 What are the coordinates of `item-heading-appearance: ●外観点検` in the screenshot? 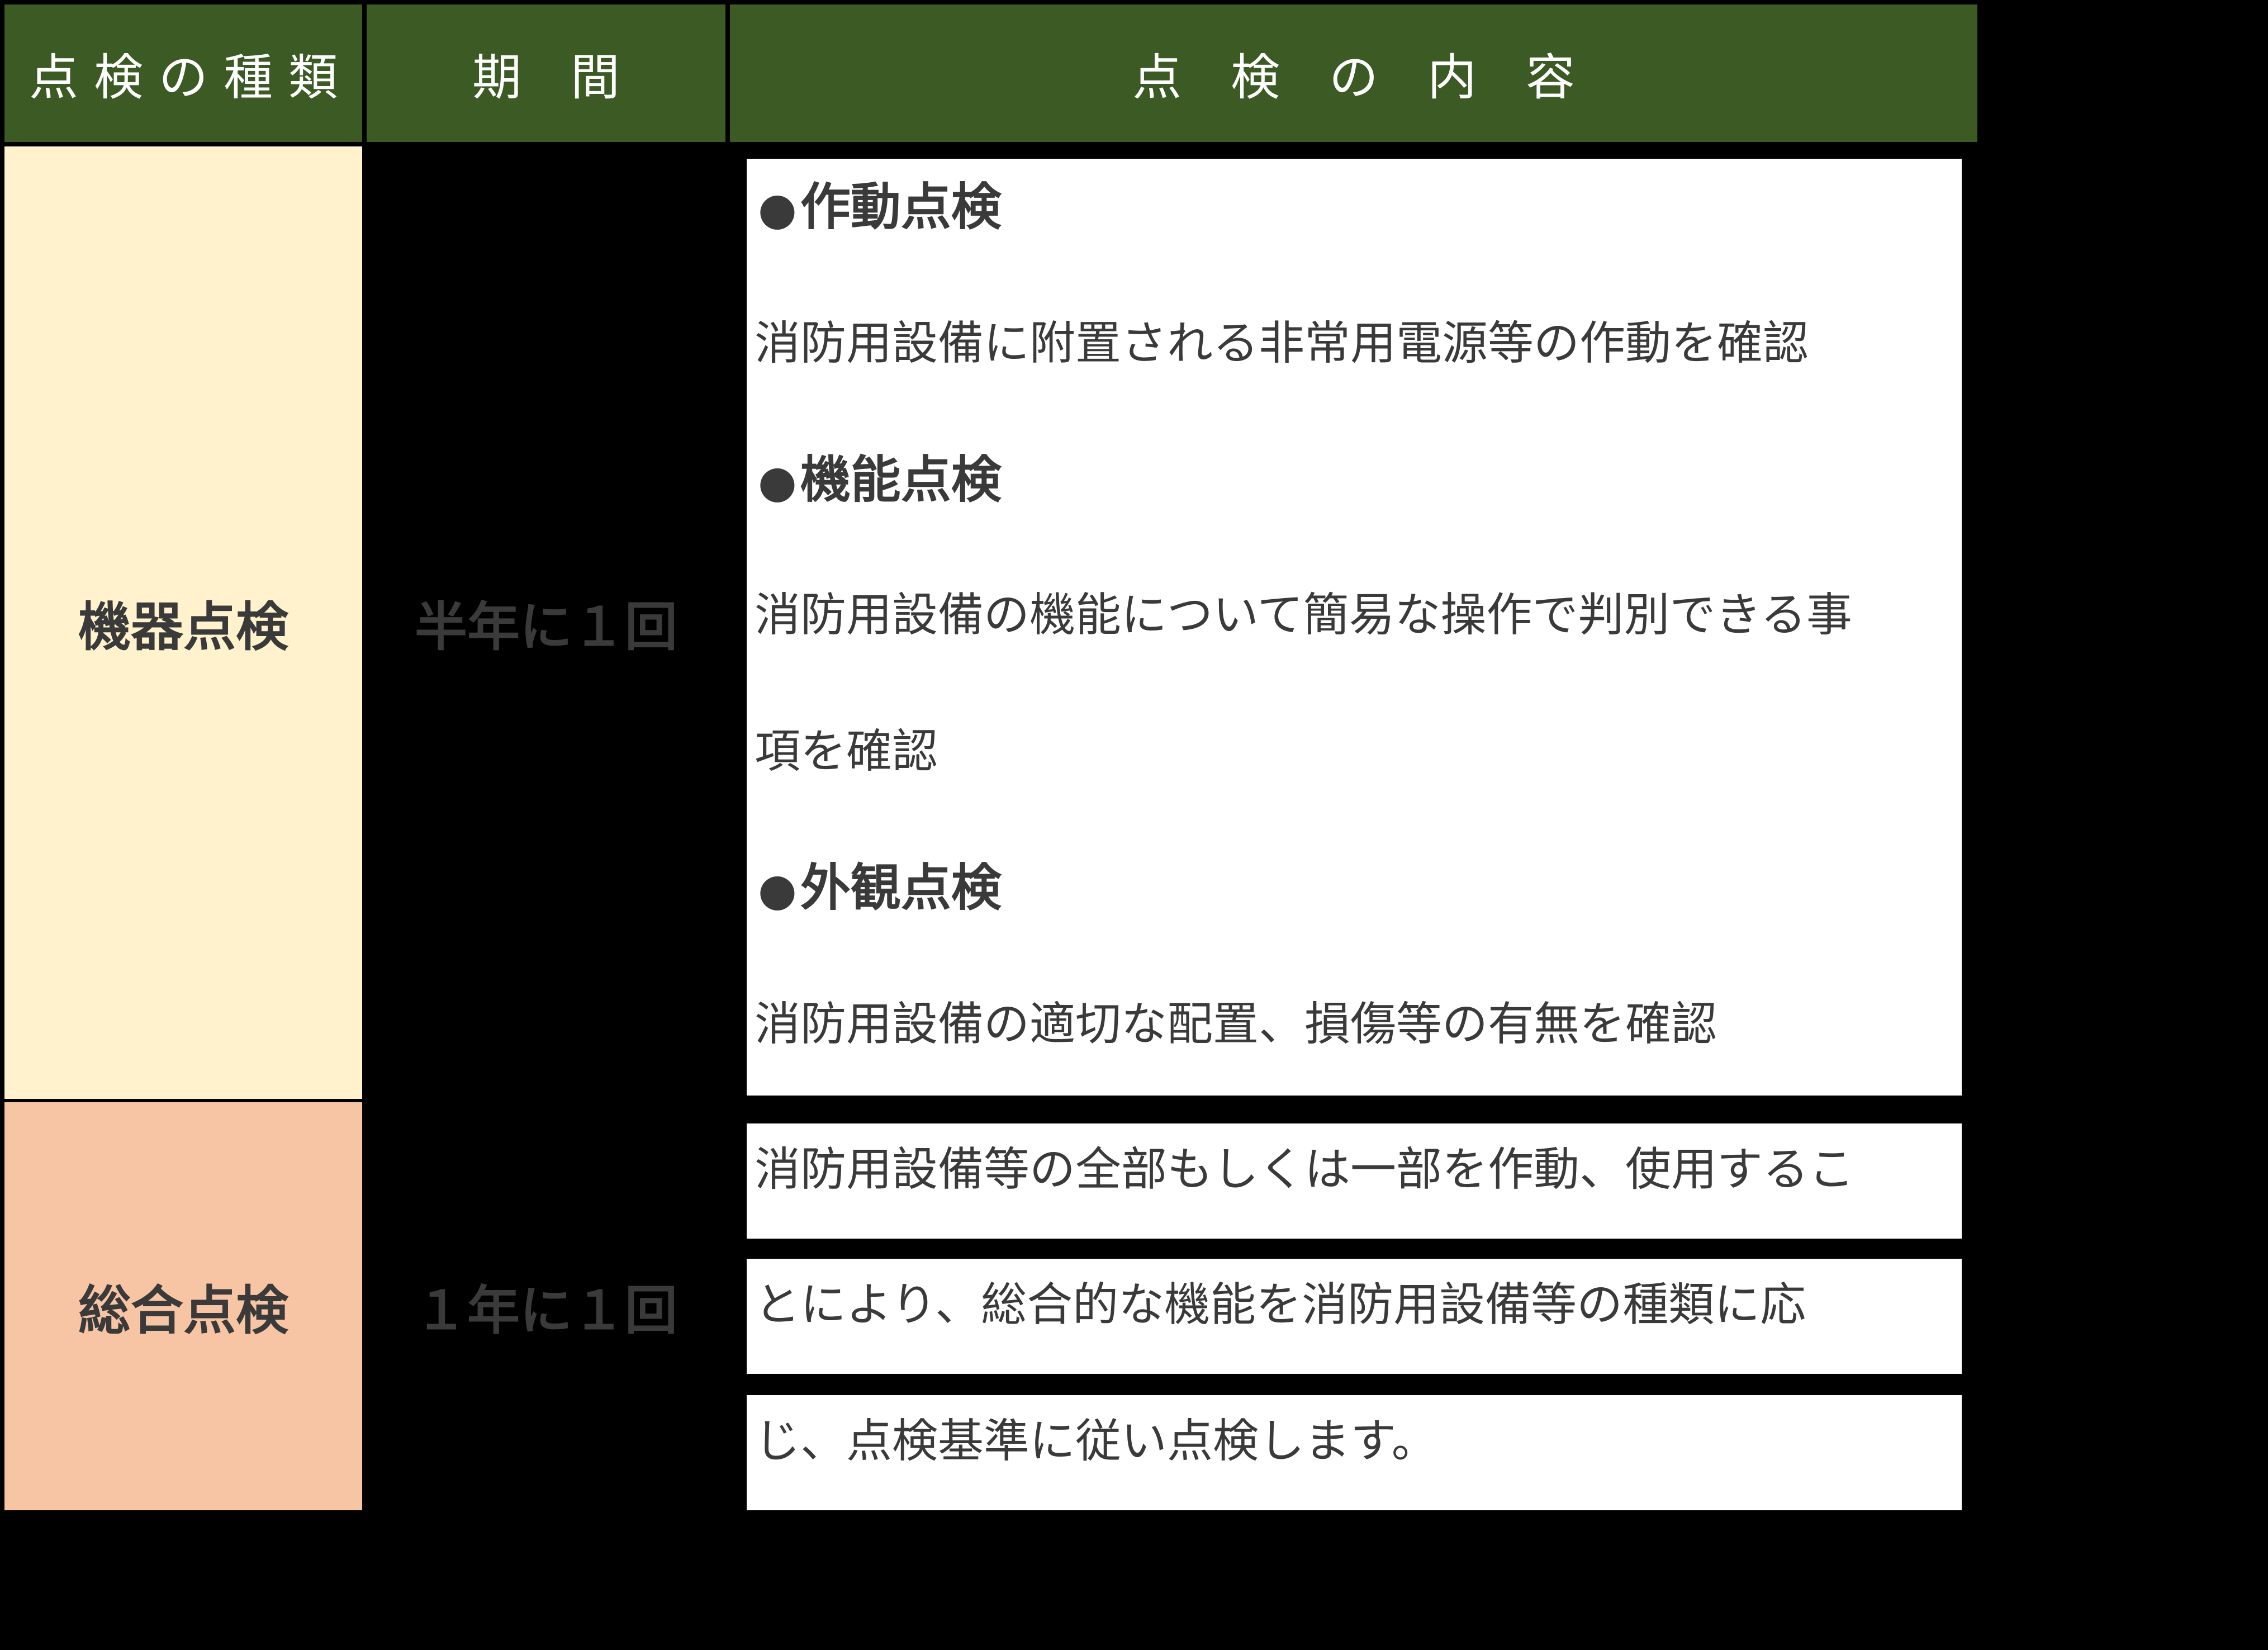 It's located at (880, 888).